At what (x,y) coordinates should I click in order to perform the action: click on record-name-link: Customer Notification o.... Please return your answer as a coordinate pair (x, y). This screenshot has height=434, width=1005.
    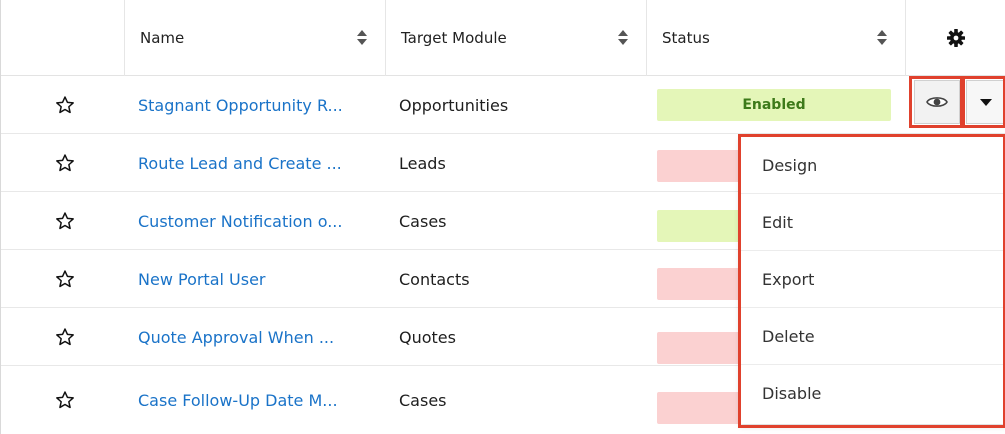
    Looking at the image, I should click on (240, 221).